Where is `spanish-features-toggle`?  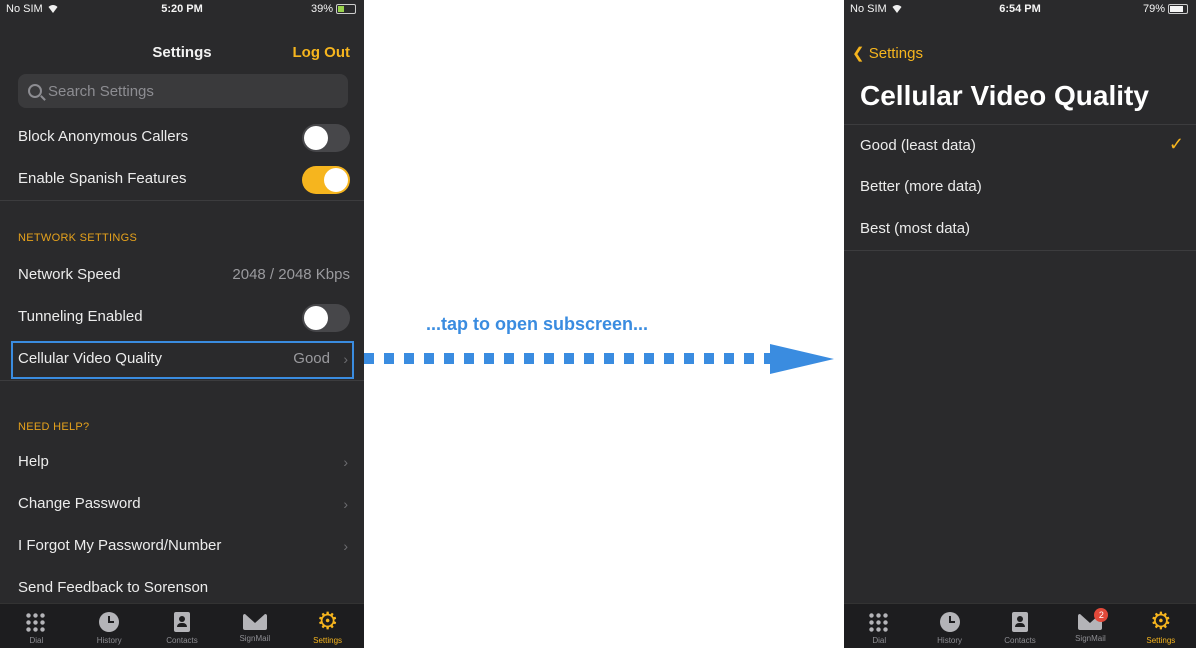 spanish-features-toggle is located at coordinates (326, 180).